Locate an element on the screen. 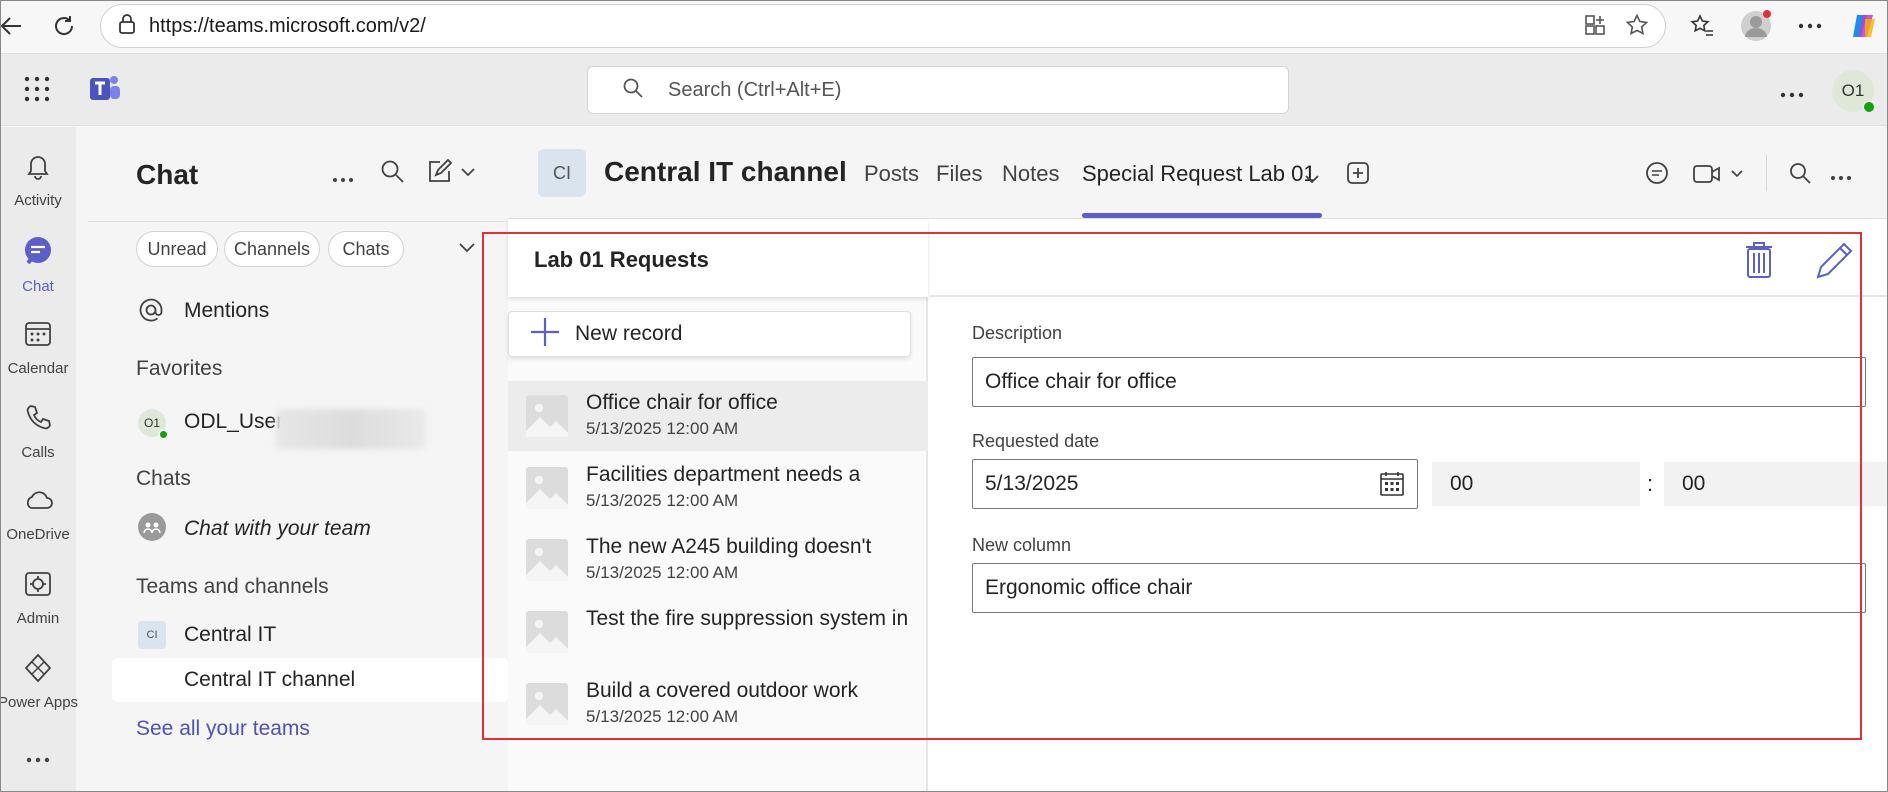 The width and height of the screenshot is (1888, 792). plus-icon is located at coordinates (545, 334).